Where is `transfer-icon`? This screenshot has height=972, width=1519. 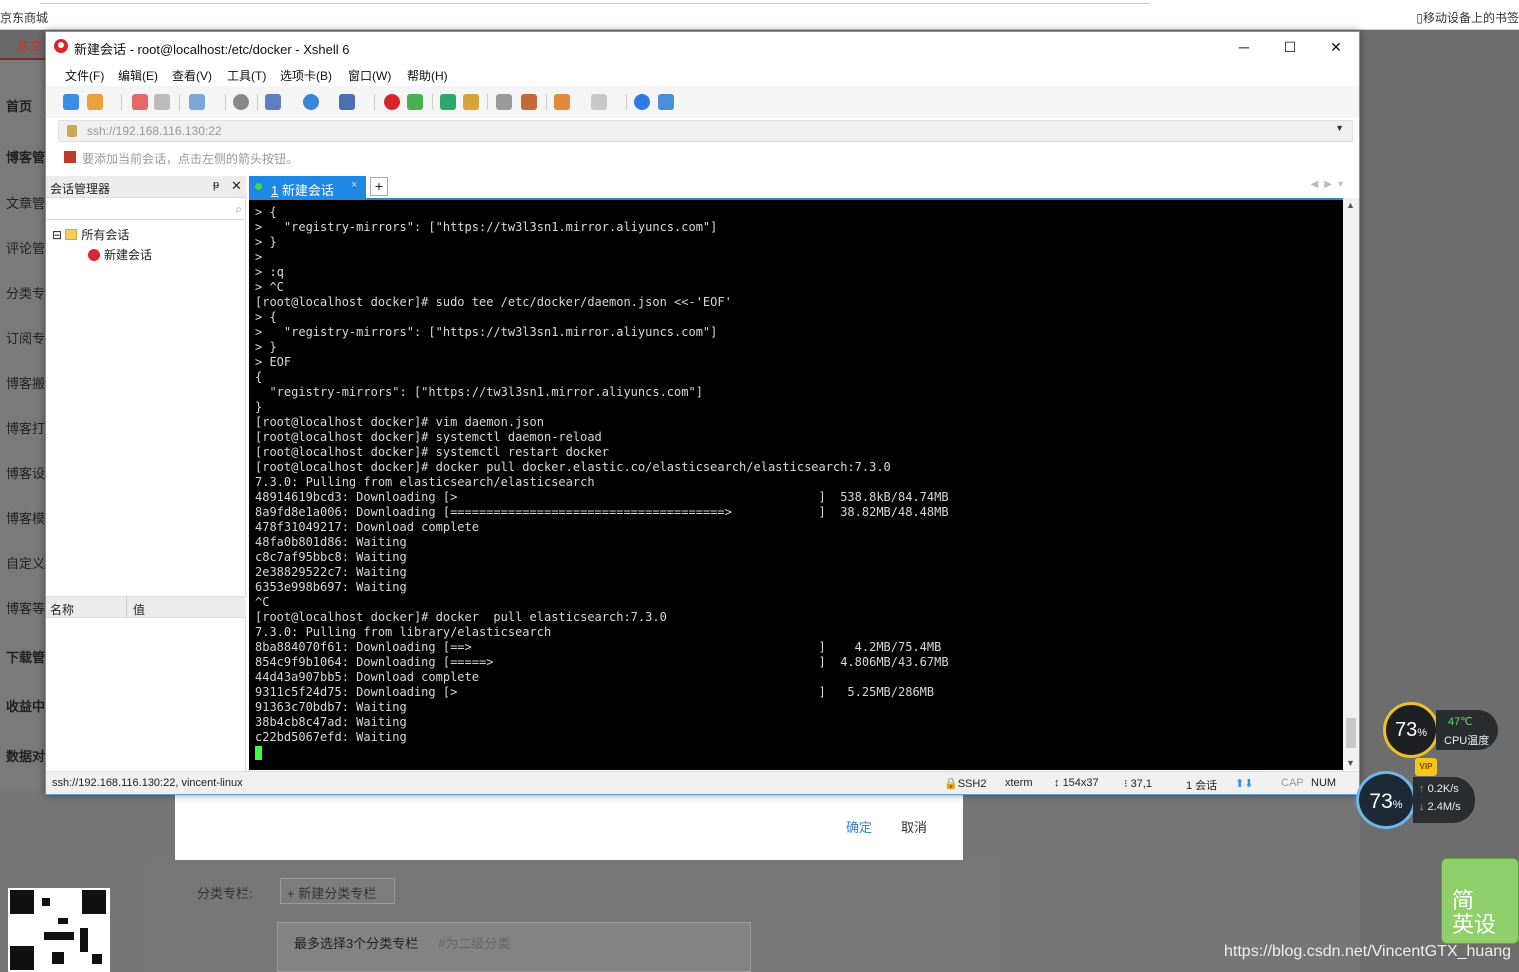 transfer-icon is located at coordinates (562, 102).